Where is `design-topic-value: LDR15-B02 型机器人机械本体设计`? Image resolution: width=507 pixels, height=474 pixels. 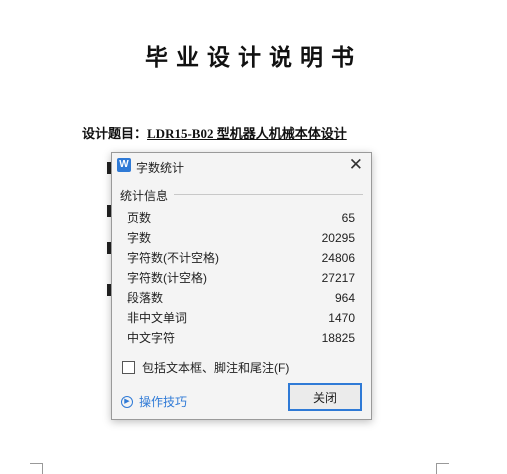
design-topic-value: LDR15-B02 型机器人机械本体设计 is located at coordinates (247, 133).